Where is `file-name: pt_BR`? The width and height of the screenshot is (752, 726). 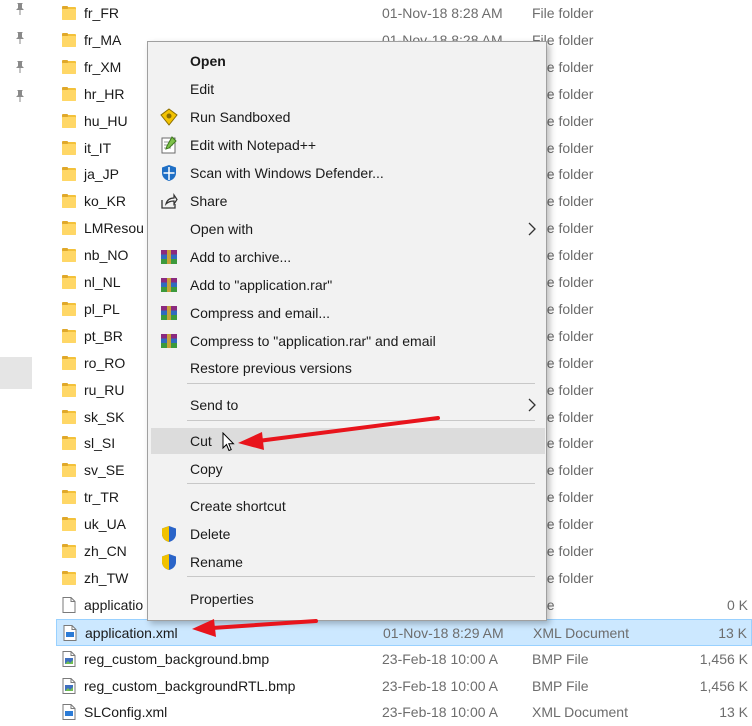 file-name: pt_BR is located at coordinates (103, 336).